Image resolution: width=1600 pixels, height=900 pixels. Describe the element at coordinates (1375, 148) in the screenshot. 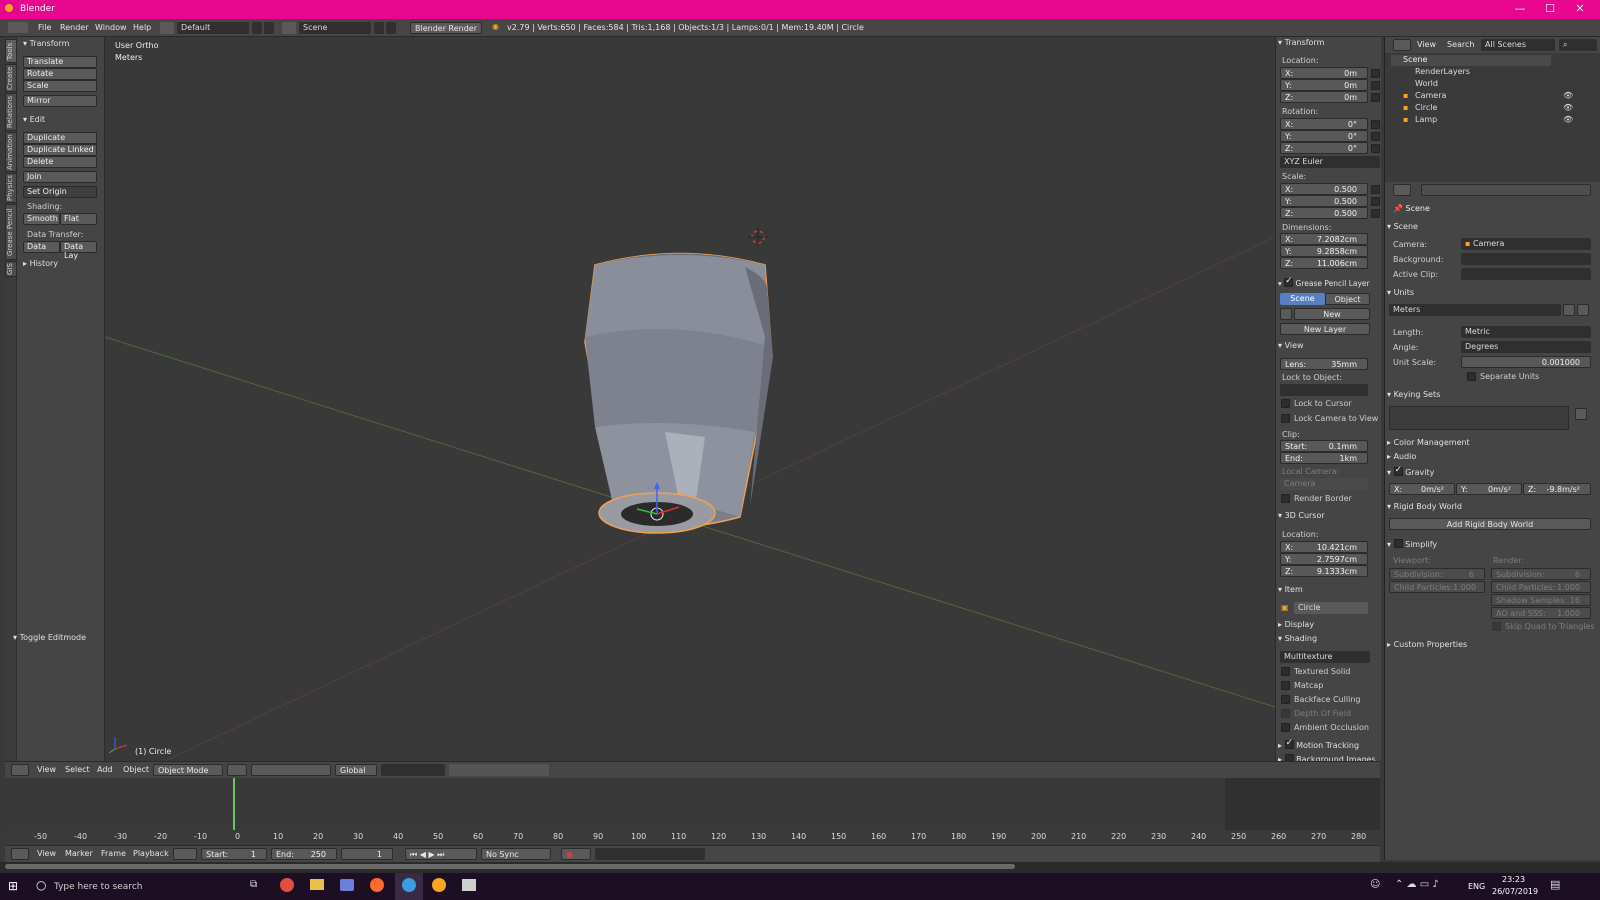

I see `lock-rotation-z-icon` at that location.